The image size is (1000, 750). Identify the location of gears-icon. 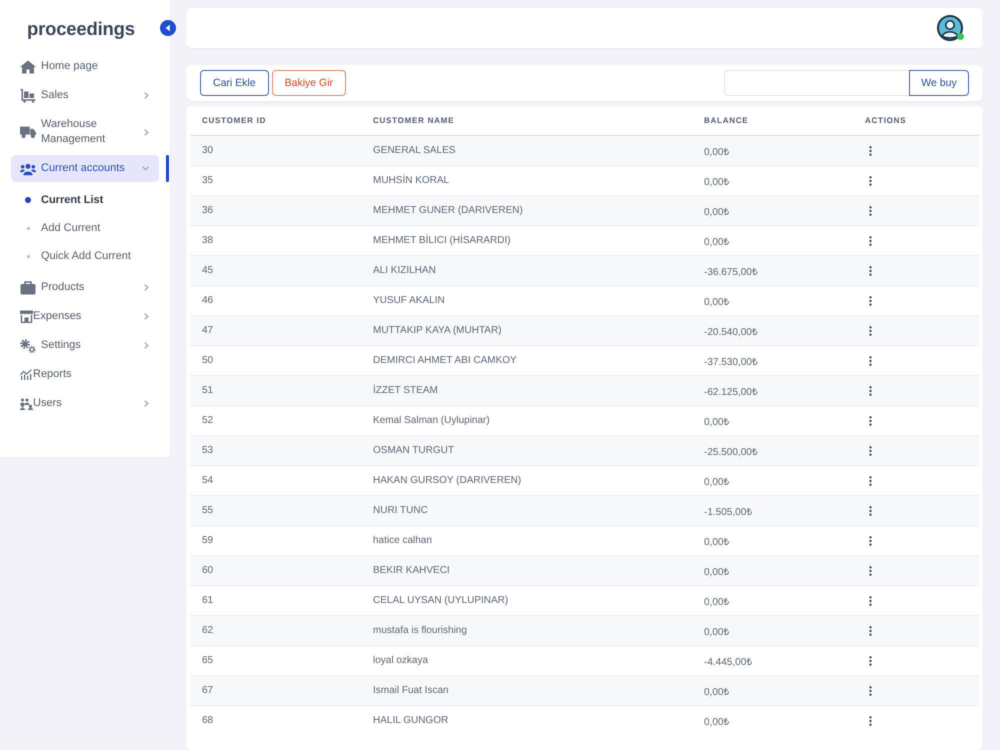
(28, 345).